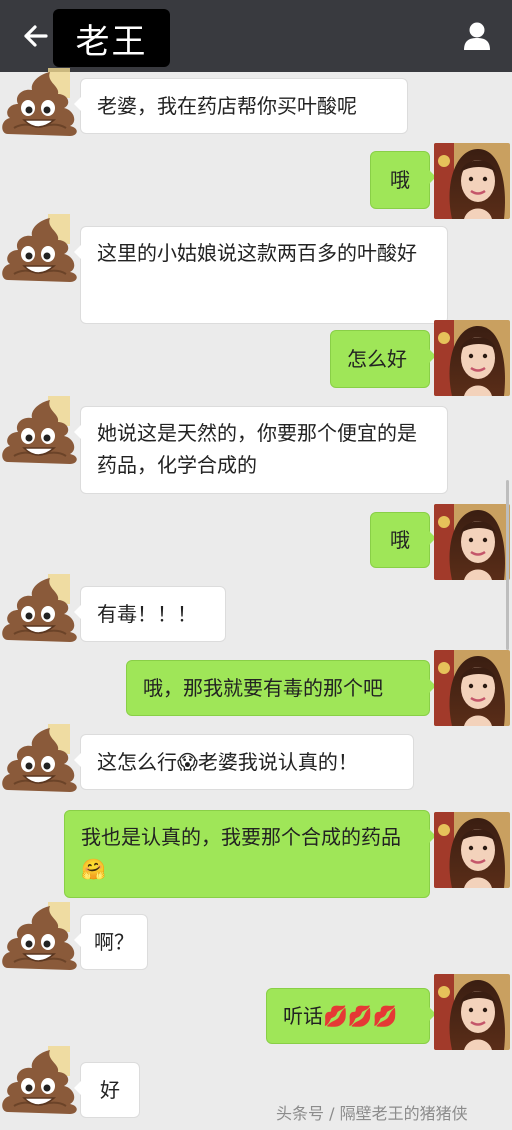 The width and height of the screenshot is (512, 1130). I want to click on chat-title: 老王, so click(111, 38).